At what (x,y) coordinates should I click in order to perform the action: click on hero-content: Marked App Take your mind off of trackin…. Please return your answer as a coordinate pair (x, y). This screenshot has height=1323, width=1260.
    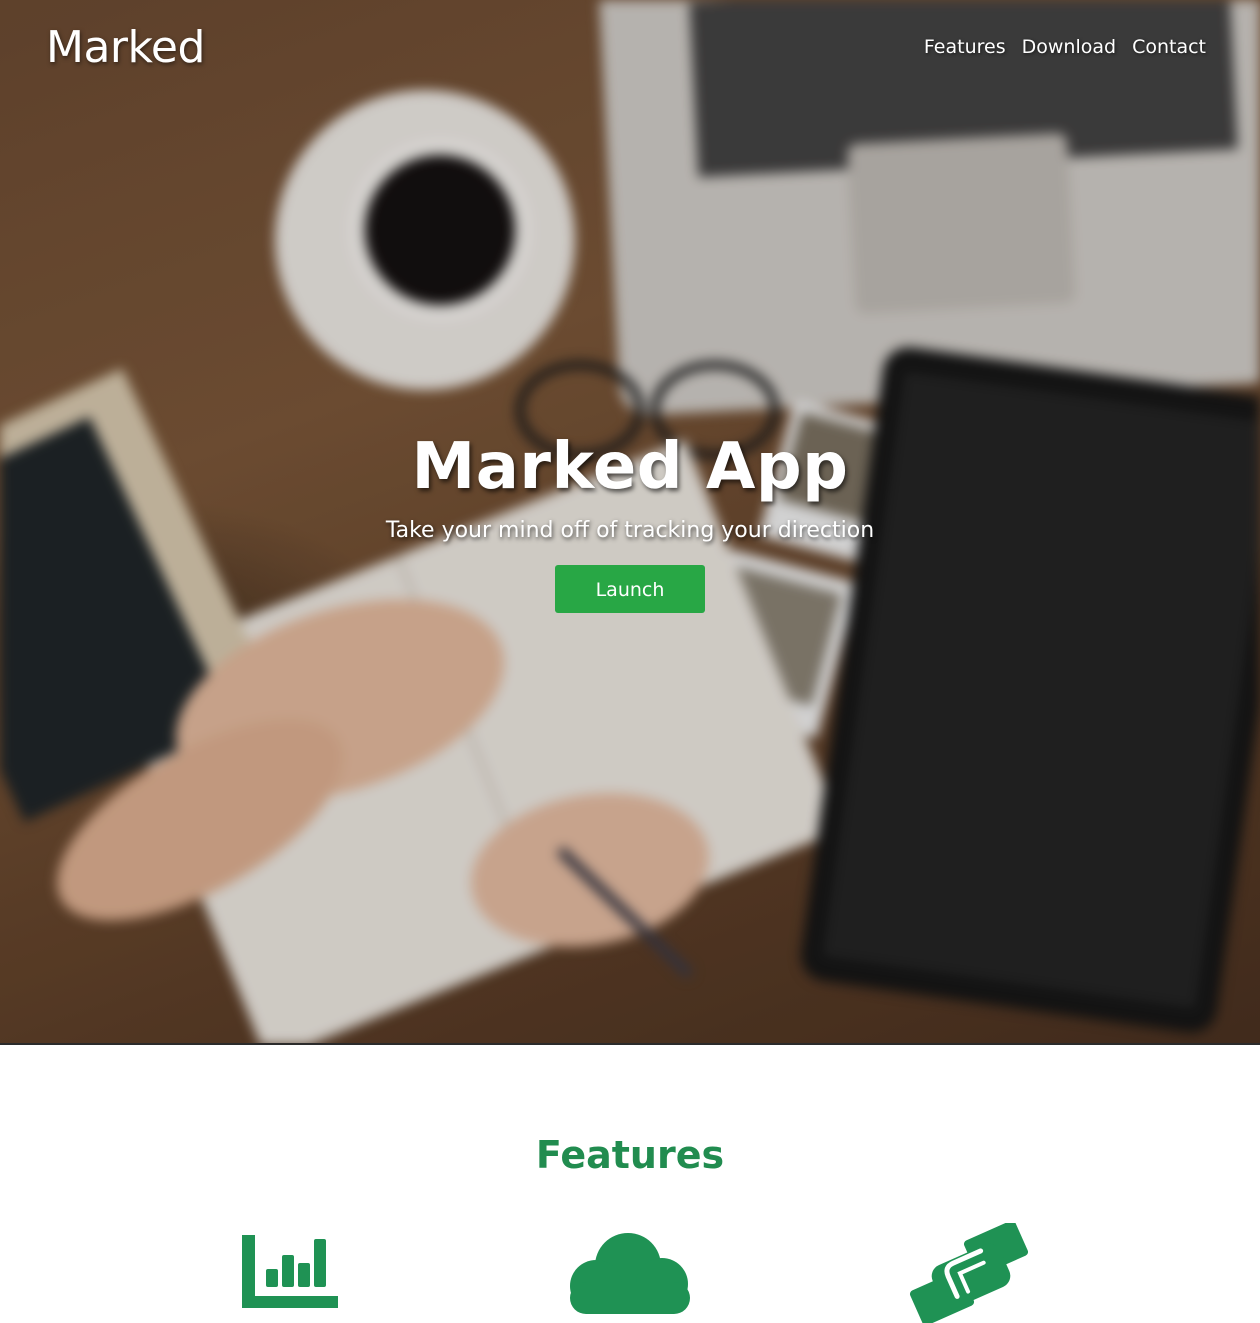
    Looking at the image, I should click on (630, 521).